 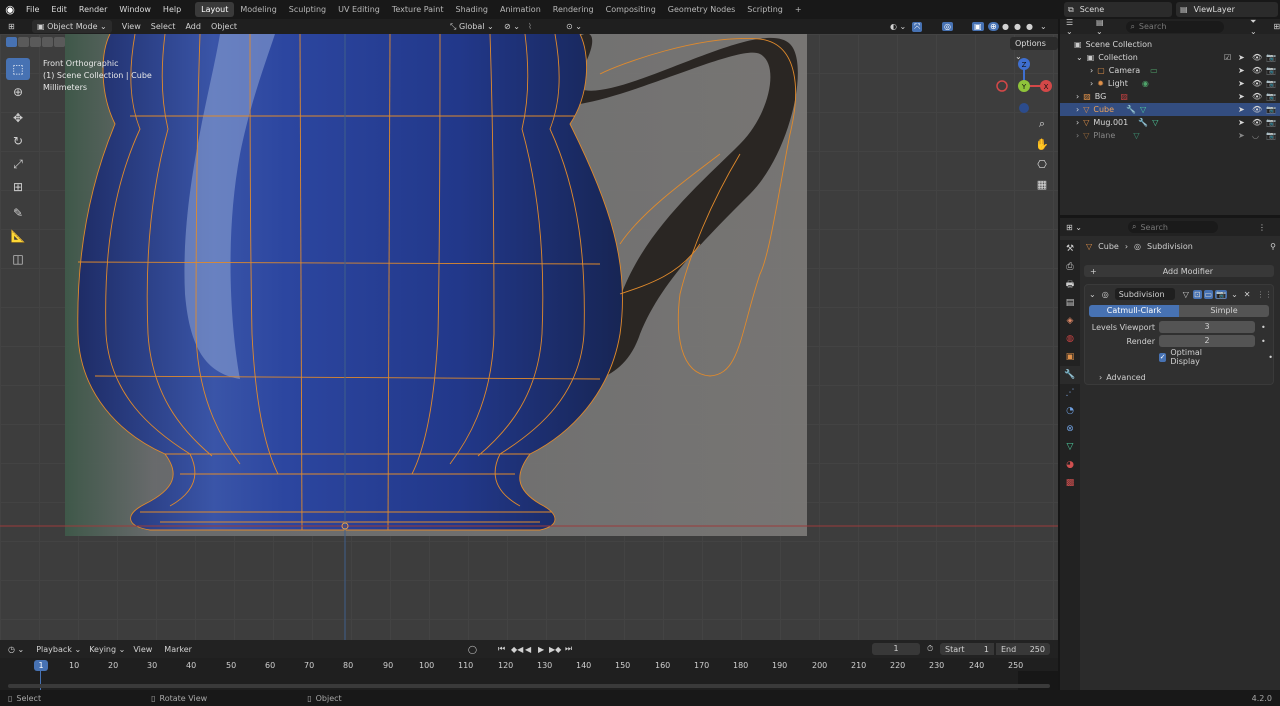 What do you see at coordinates (1273, 246) in the screenshot?
I see `pin-icon: ⚲` at bounding box center [1273, 246].